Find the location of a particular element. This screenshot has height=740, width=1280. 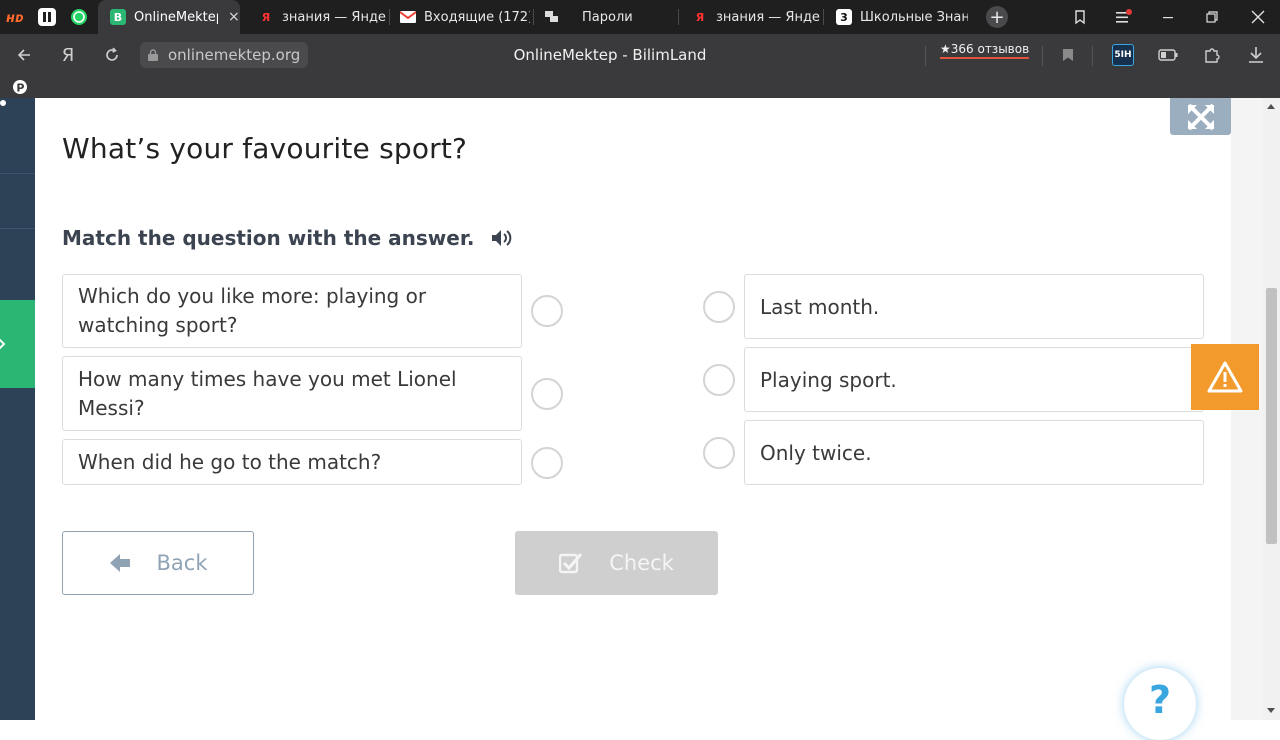

tab-yandex-search-2: Я знания — Яндекс is located at coordinates (751, 17).